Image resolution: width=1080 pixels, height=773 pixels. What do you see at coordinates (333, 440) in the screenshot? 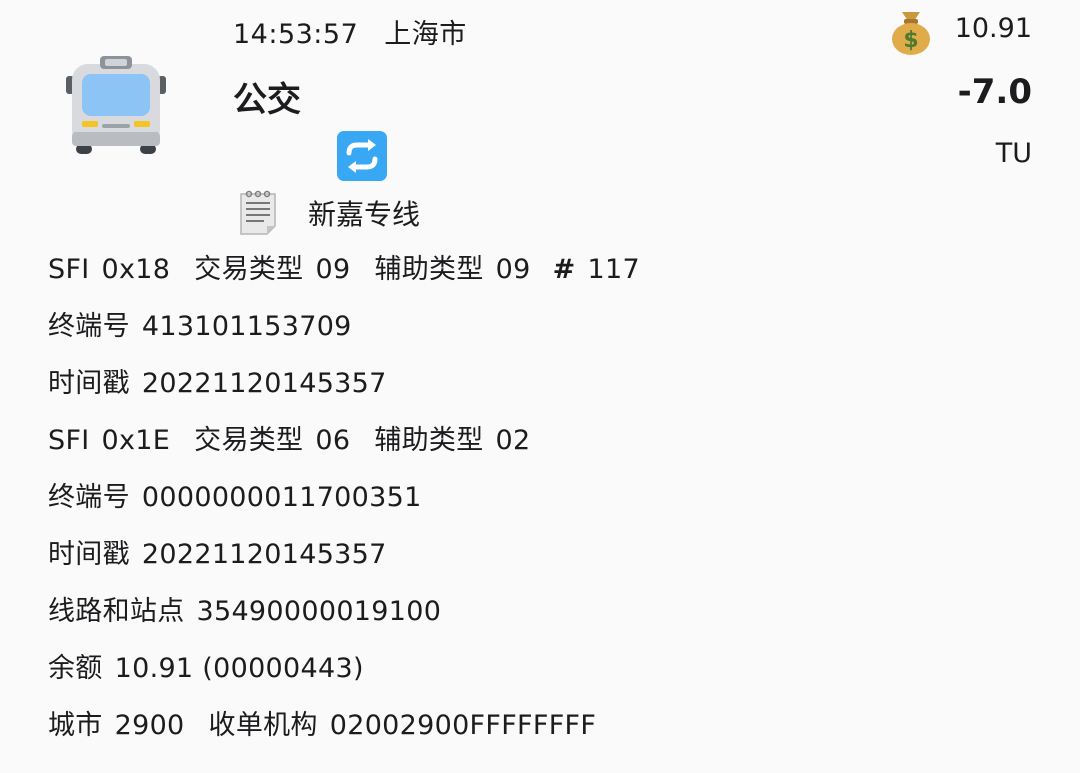
I see `tx-type-value: 06` at bounding box center [333, 440].